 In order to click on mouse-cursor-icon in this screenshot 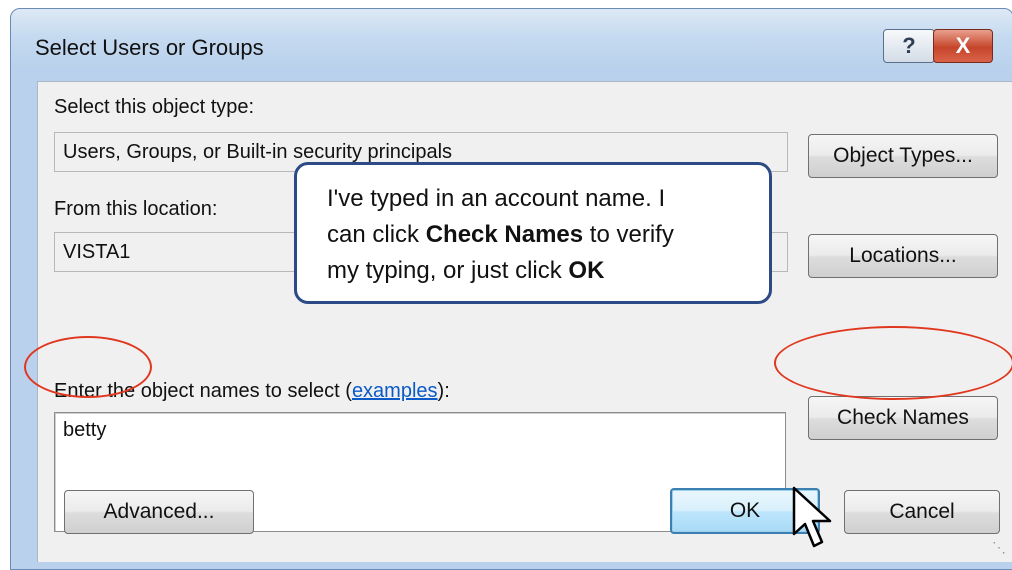, I will do `click(812, 517)`.